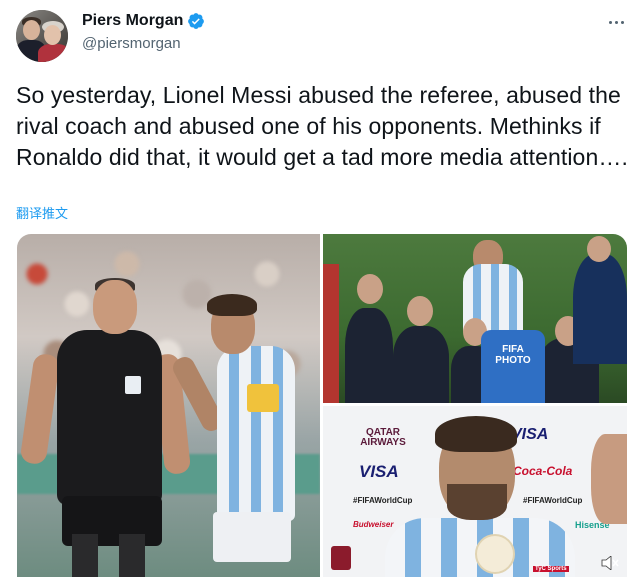 This screenshot has width=640, height=577. Describe the element at coordinates (513, 355) in the screenshot. I see `fifa-photo-label: FIFA PHOTO` at that location.